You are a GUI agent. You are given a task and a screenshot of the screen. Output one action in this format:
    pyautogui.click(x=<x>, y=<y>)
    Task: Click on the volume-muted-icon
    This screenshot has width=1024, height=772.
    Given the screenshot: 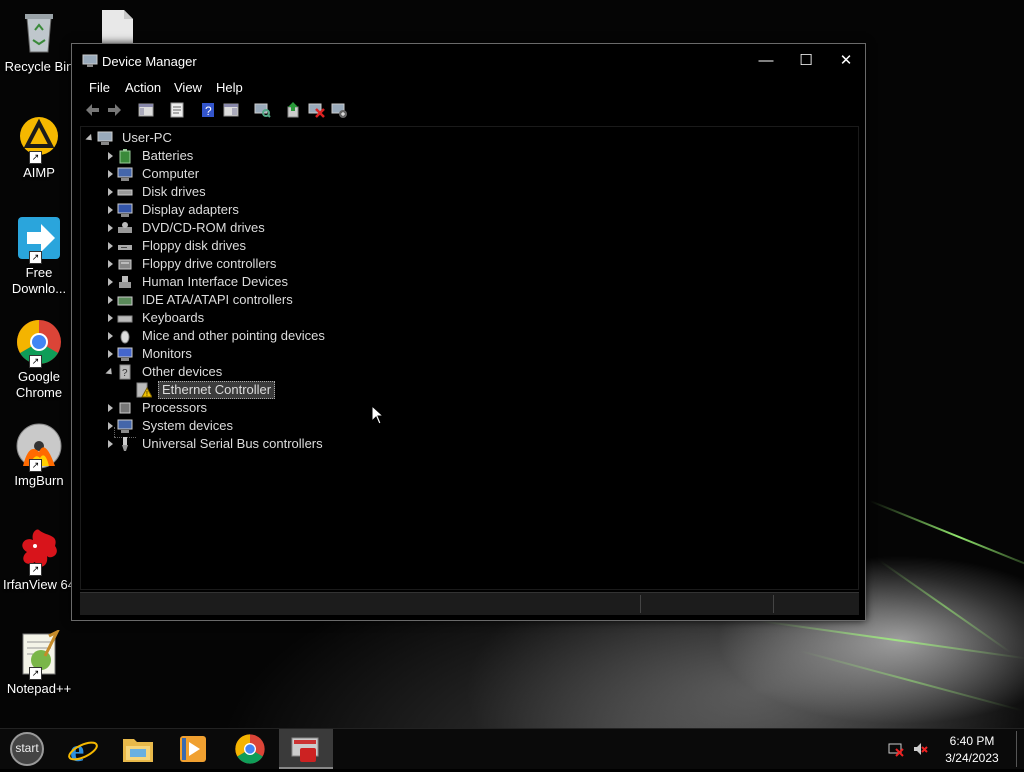 What is the action you would take?
    pyautogui.click(x=920, y=749)
    